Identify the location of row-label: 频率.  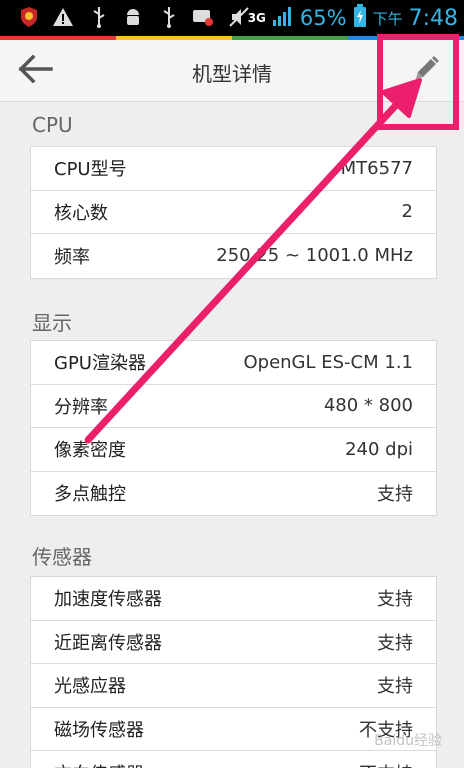
(72, 257).